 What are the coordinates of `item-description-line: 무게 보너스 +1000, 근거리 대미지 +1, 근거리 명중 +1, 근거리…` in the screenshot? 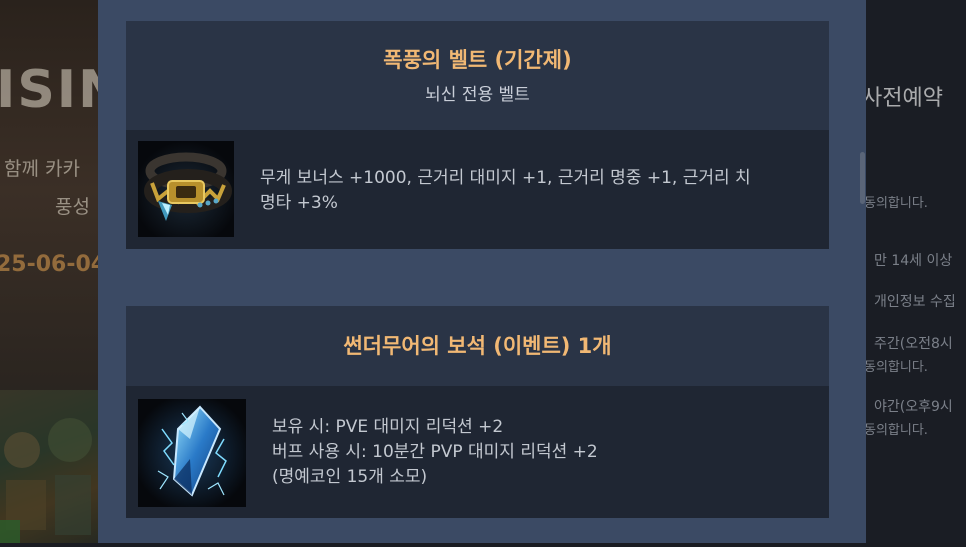 It's located at (505, 178).